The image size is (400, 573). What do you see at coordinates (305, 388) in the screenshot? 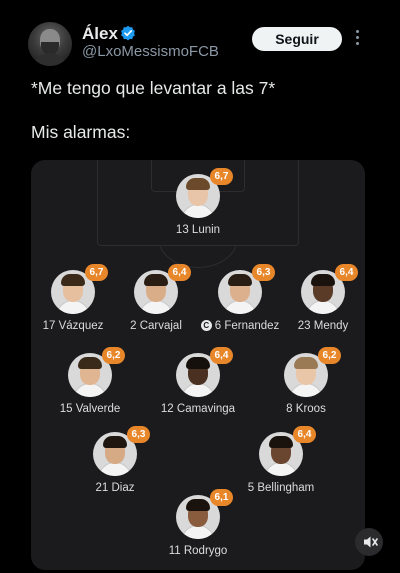
I see `player-card: 6,2 8 Kroos` at bounding box center [305, 388].